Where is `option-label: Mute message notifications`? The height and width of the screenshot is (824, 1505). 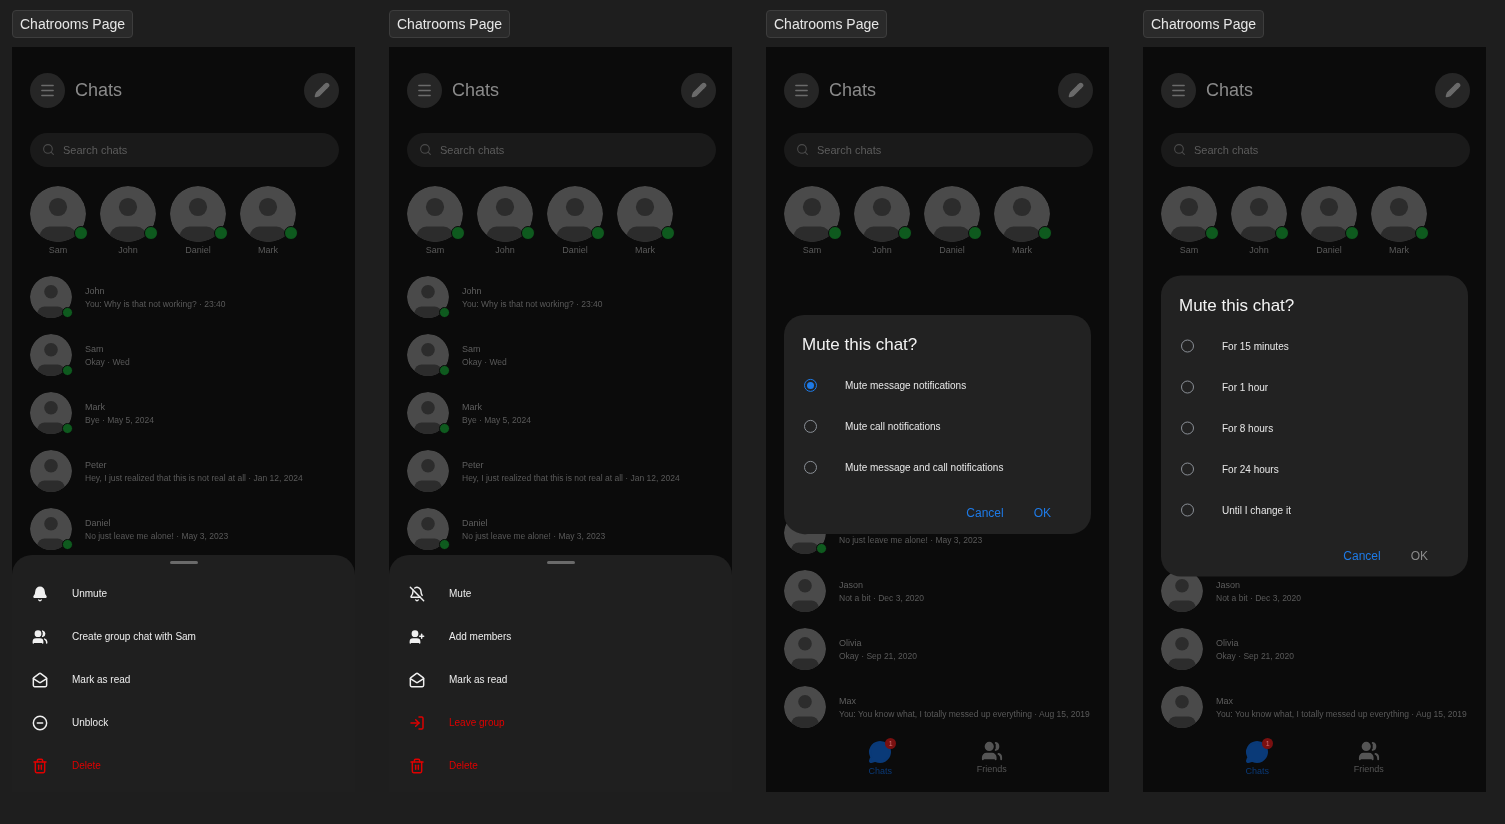 option-label: Mute message notifications is located at coordinates (906, 385).